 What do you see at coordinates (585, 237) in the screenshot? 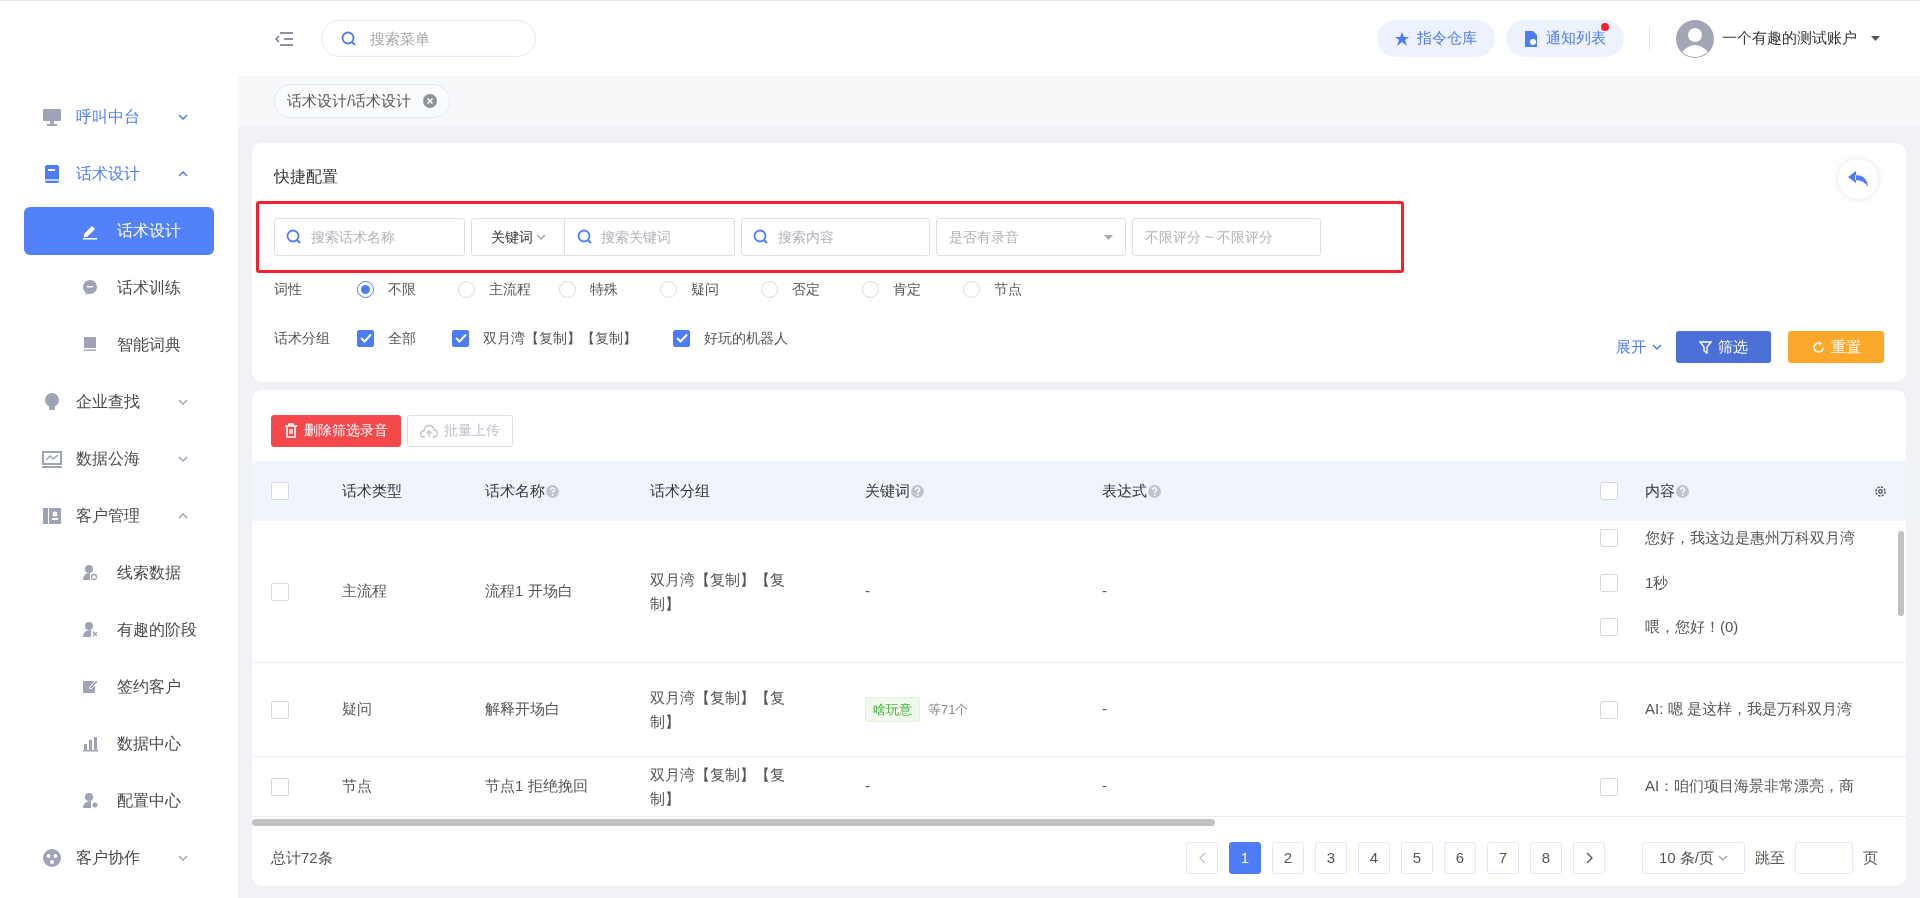
I see `search-icon` at bounding box center [585, 237].